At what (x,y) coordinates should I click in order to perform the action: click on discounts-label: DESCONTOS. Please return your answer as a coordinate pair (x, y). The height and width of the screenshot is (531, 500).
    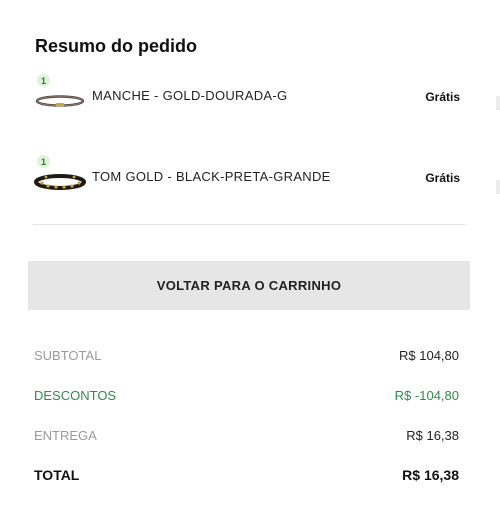
    Looking at the image, I should click on (75, 395).